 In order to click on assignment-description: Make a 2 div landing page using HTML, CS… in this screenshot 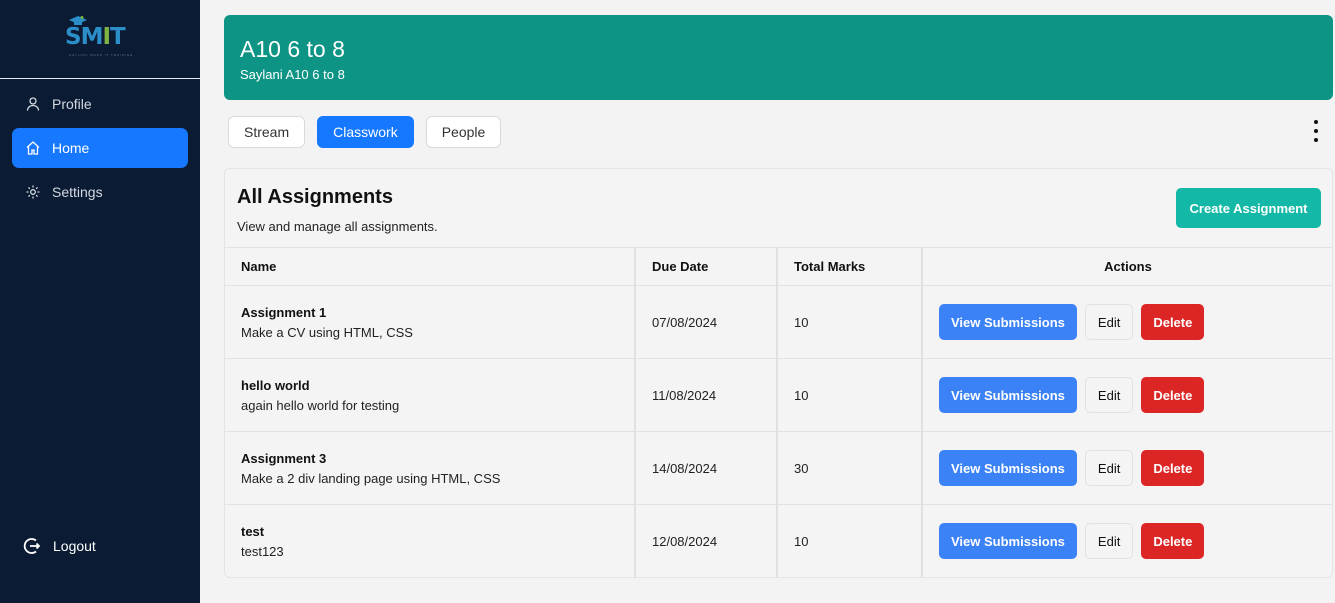, I will do `click(371, 478)`.